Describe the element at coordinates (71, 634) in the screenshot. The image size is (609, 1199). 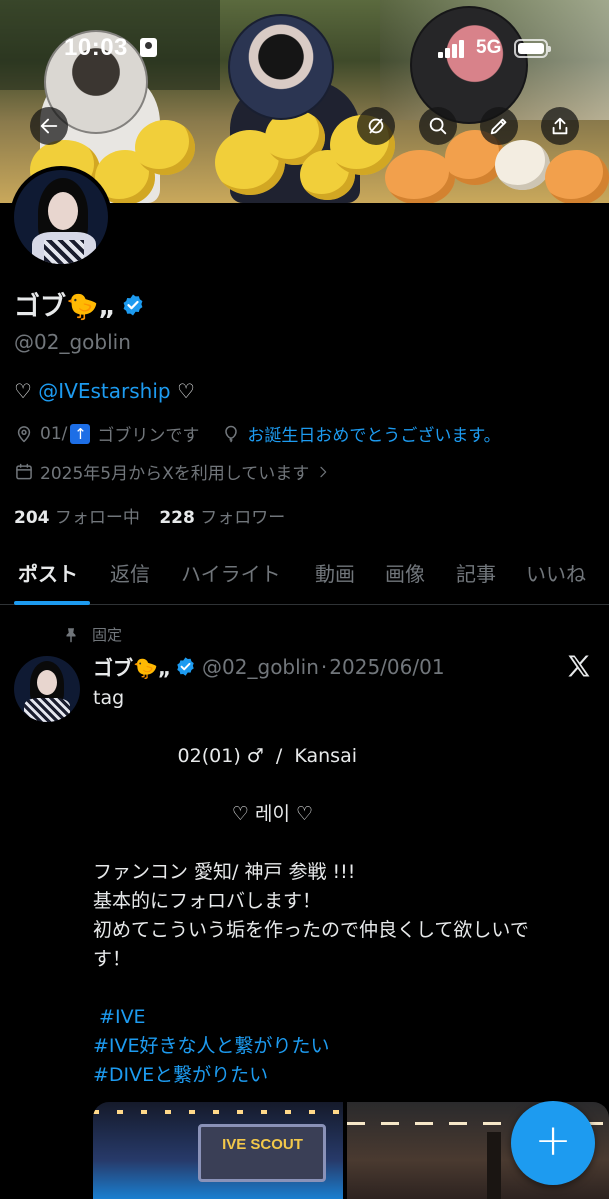
I see `pin-icon` at that location.